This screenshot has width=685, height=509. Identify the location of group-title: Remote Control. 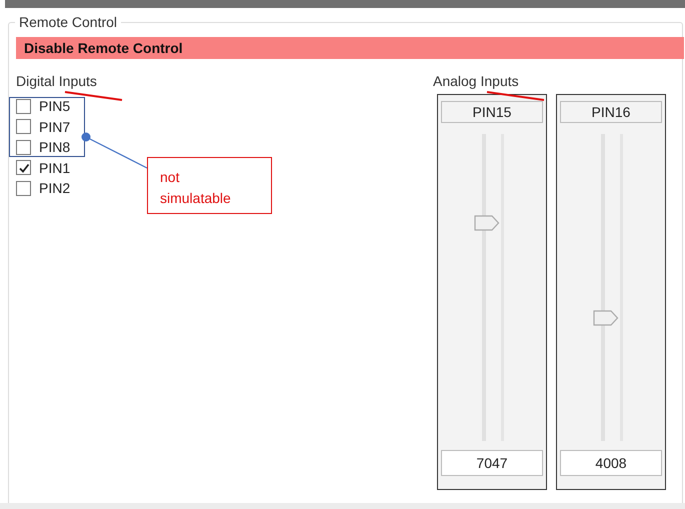
(68, 22).